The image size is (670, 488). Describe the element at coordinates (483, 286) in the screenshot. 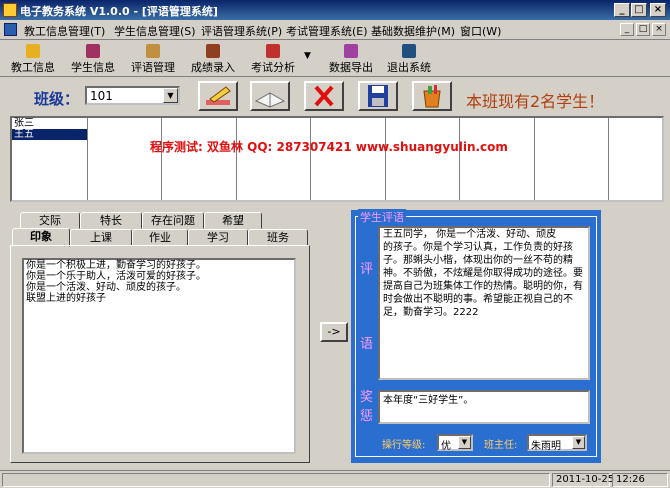

I see `comment-line: 提高自己为班集体工作的热情。聪明的你，有` at that location.